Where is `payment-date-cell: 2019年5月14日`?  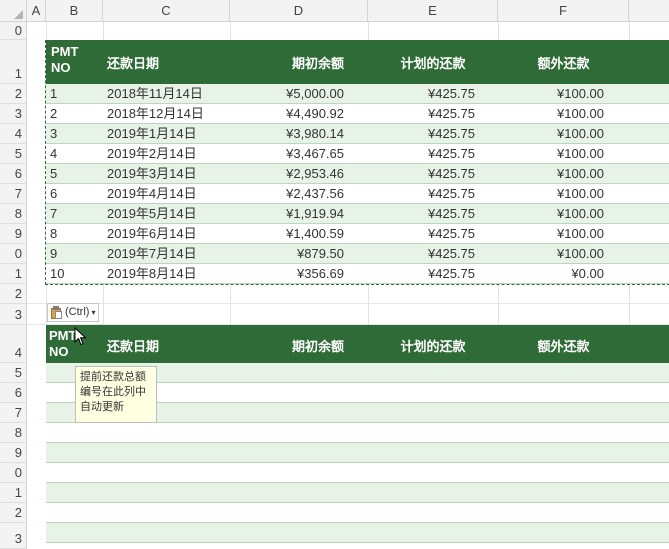 payment-date-cell: 2019年5月14日 is located at coordinates (152, 214).